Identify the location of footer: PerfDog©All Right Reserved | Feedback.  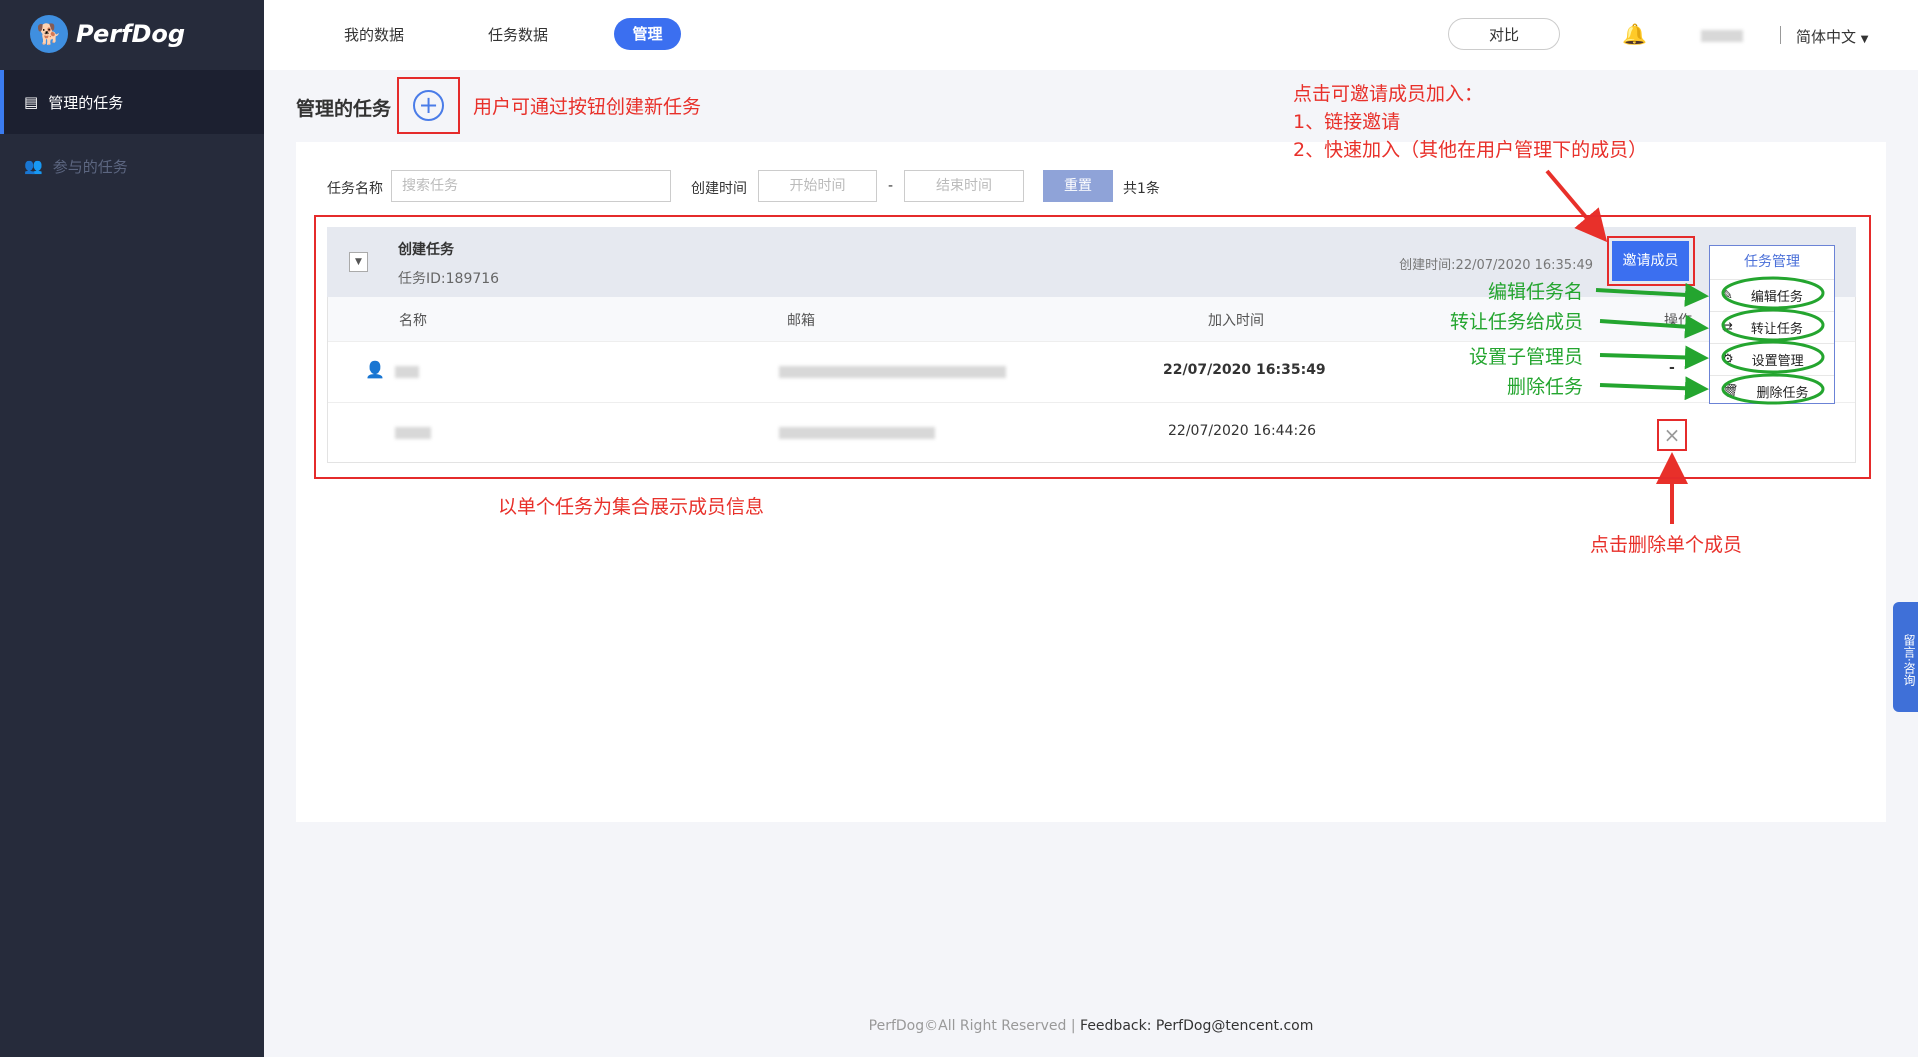
(1091, 1026).